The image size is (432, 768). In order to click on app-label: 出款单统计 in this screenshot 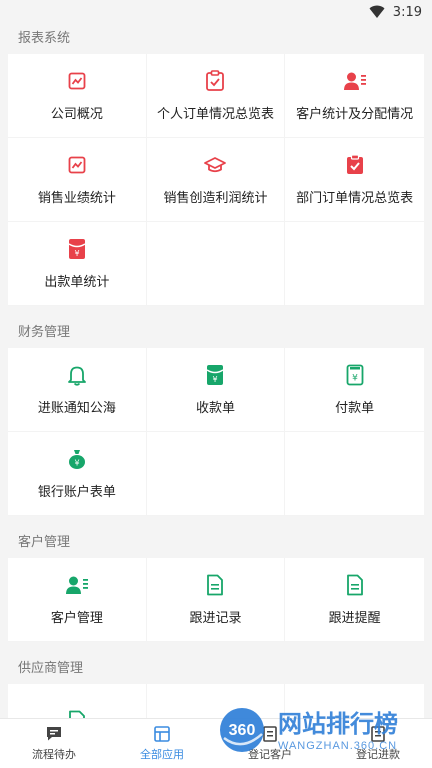, I will do `click(77, 282)`.